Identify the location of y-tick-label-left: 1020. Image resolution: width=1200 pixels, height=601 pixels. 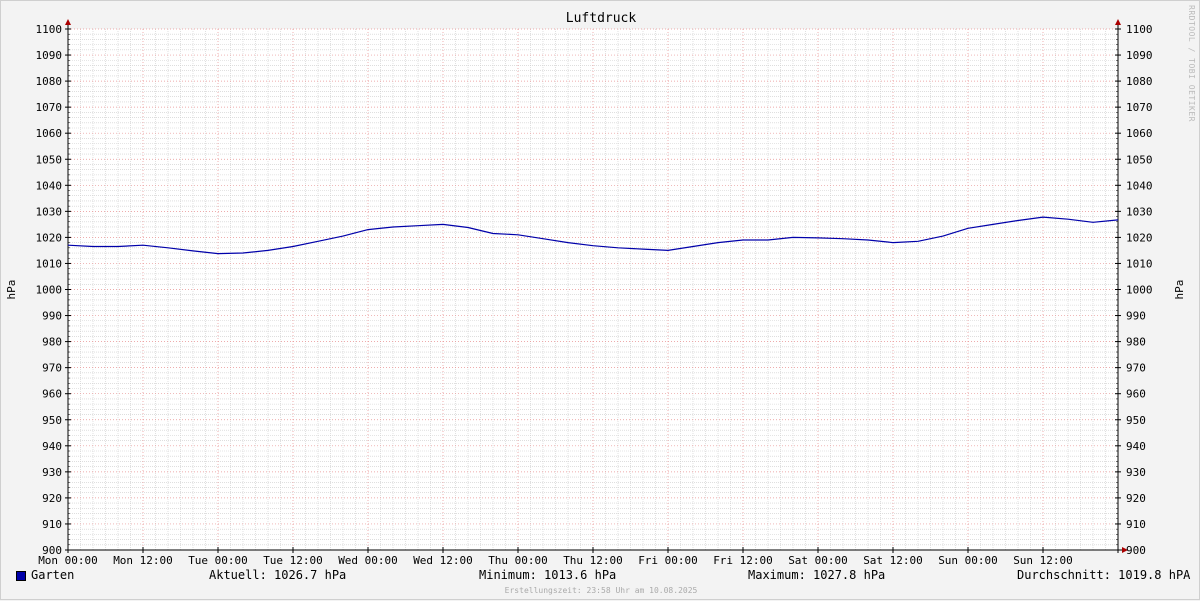
(49, 237).